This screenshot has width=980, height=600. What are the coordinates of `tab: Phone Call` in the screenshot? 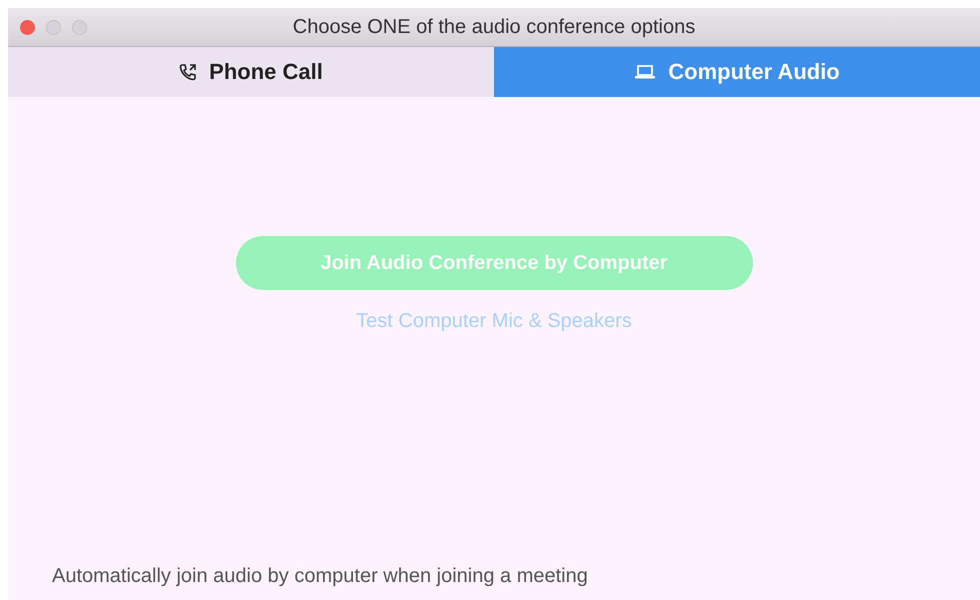 It's located at (251, 72).